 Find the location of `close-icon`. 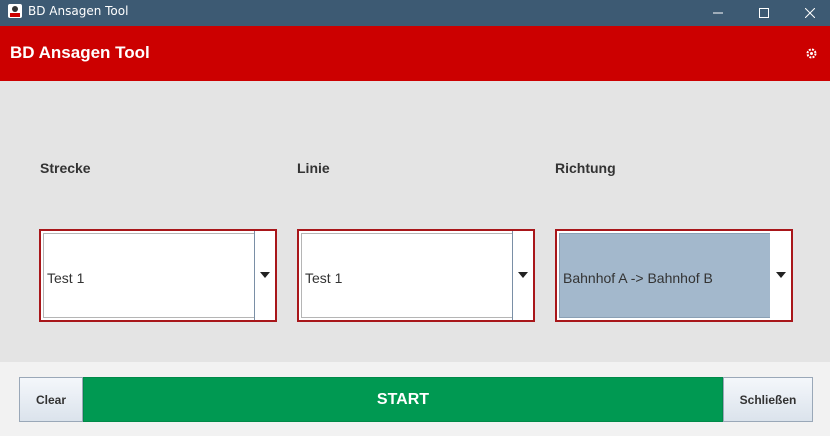

close-icon is located at coordinates (810, 13).